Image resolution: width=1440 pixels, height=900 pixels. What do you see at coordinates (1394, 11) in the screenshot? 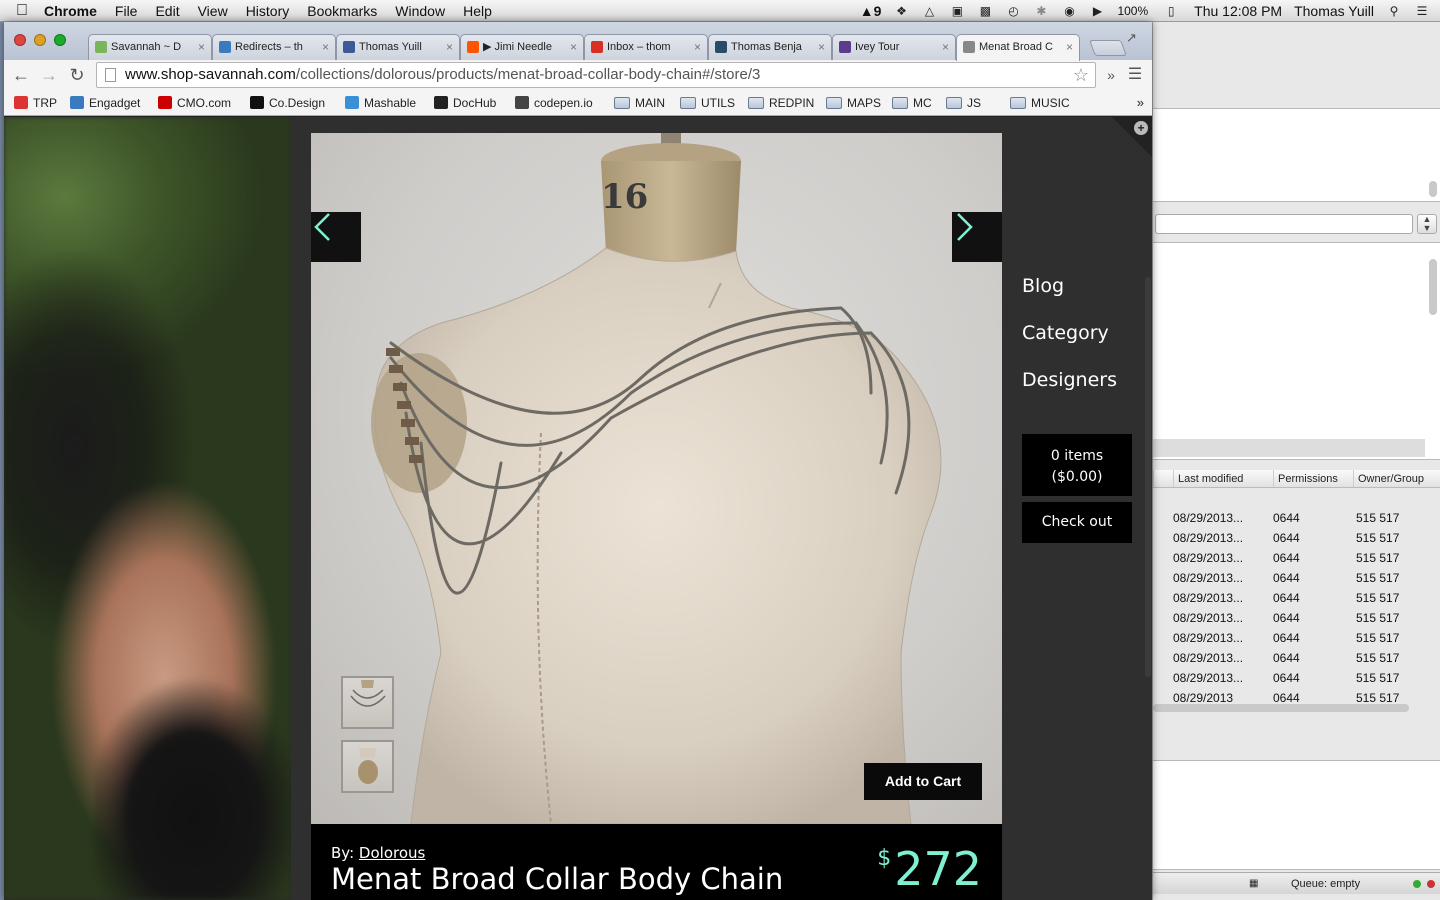
I see `spotlight-icon: ⚲` at bounding box center [1394, 11].